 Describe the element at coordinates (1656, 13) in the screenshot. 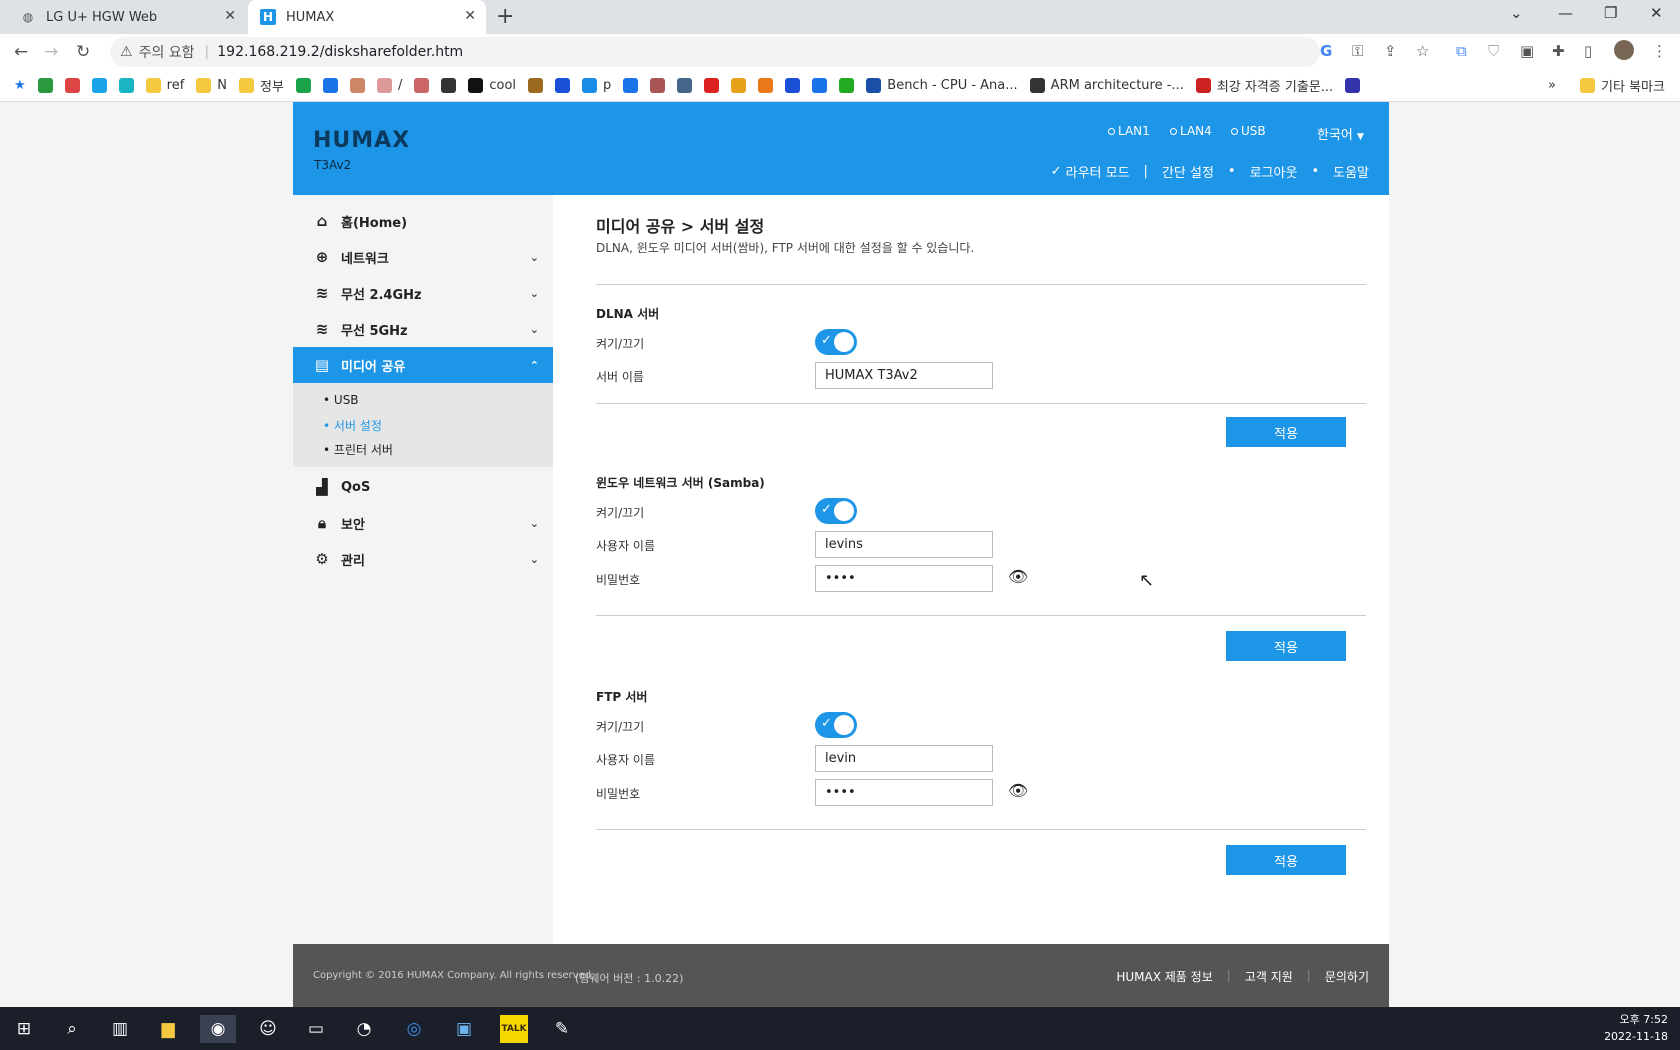

I see `close-window-button: ✕` at that location.